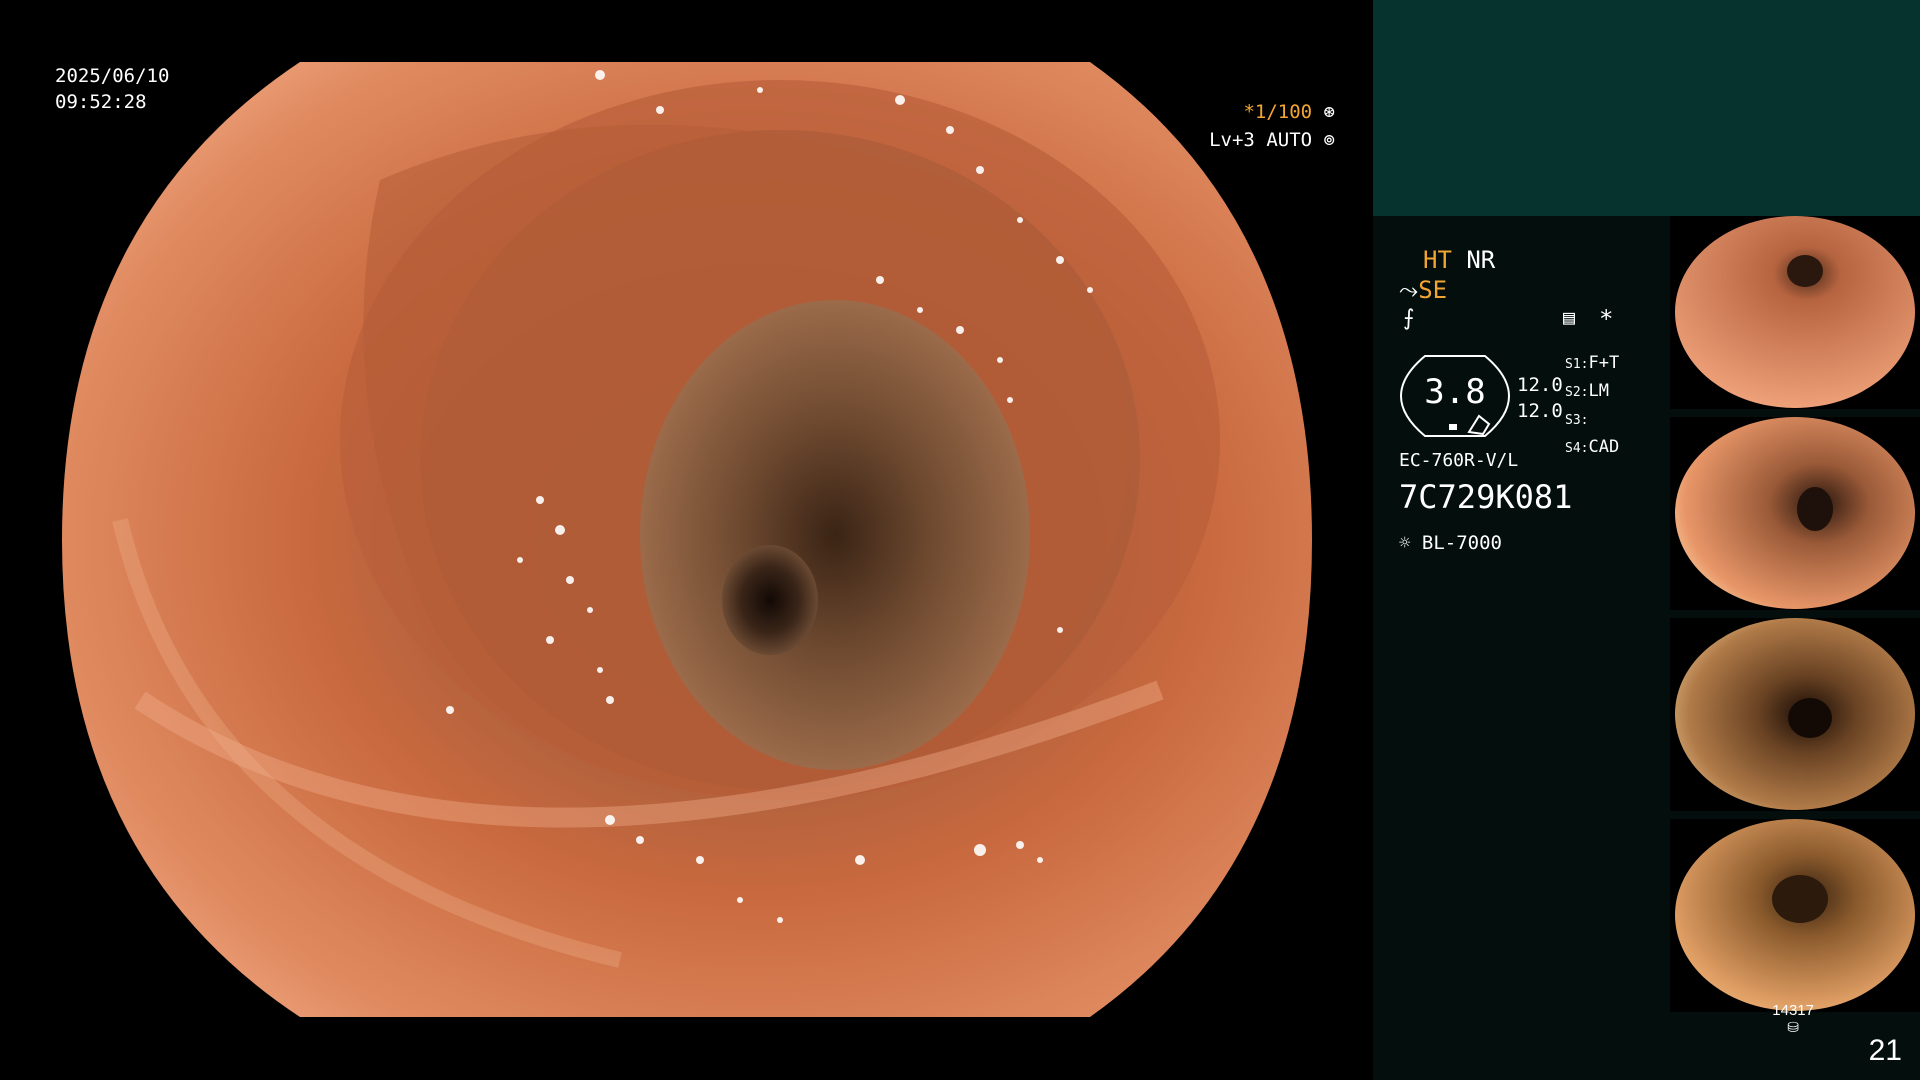  Describe the element at coordinates (1329, 140) in the screenshot. I see `auto-icon: ⊚` at that location.